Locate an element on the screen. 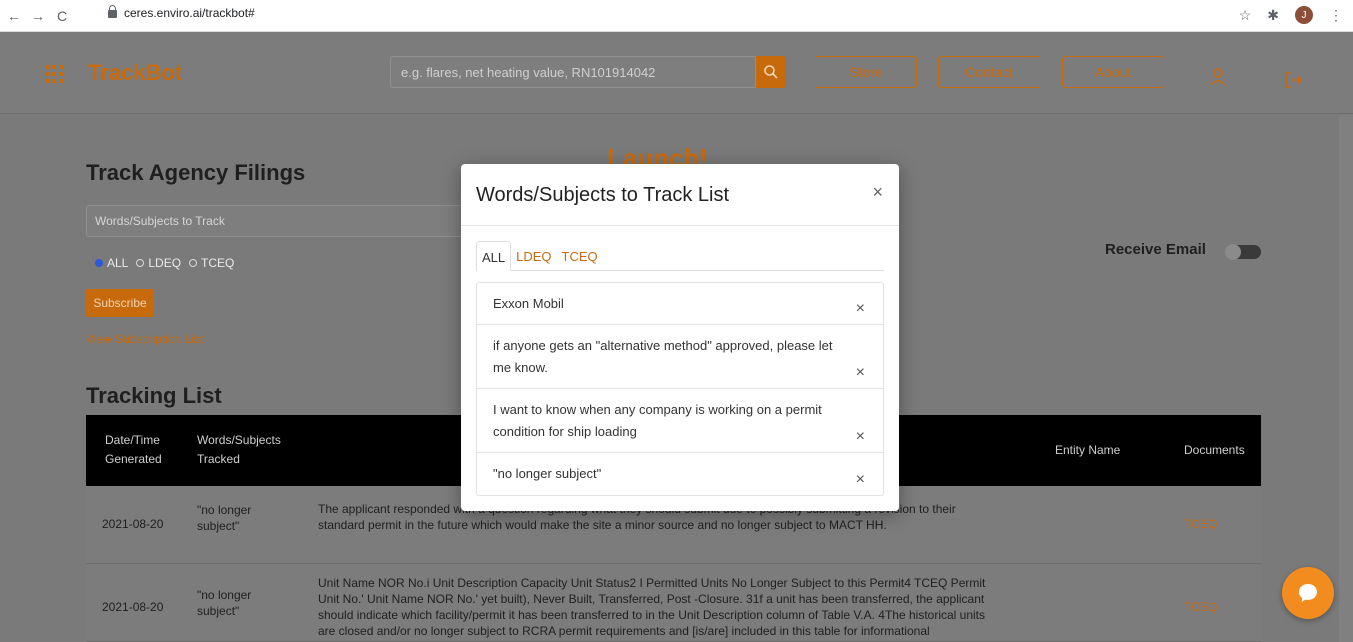  app-header: TrackBot Store Contact About is located at coordinates (676, 73).